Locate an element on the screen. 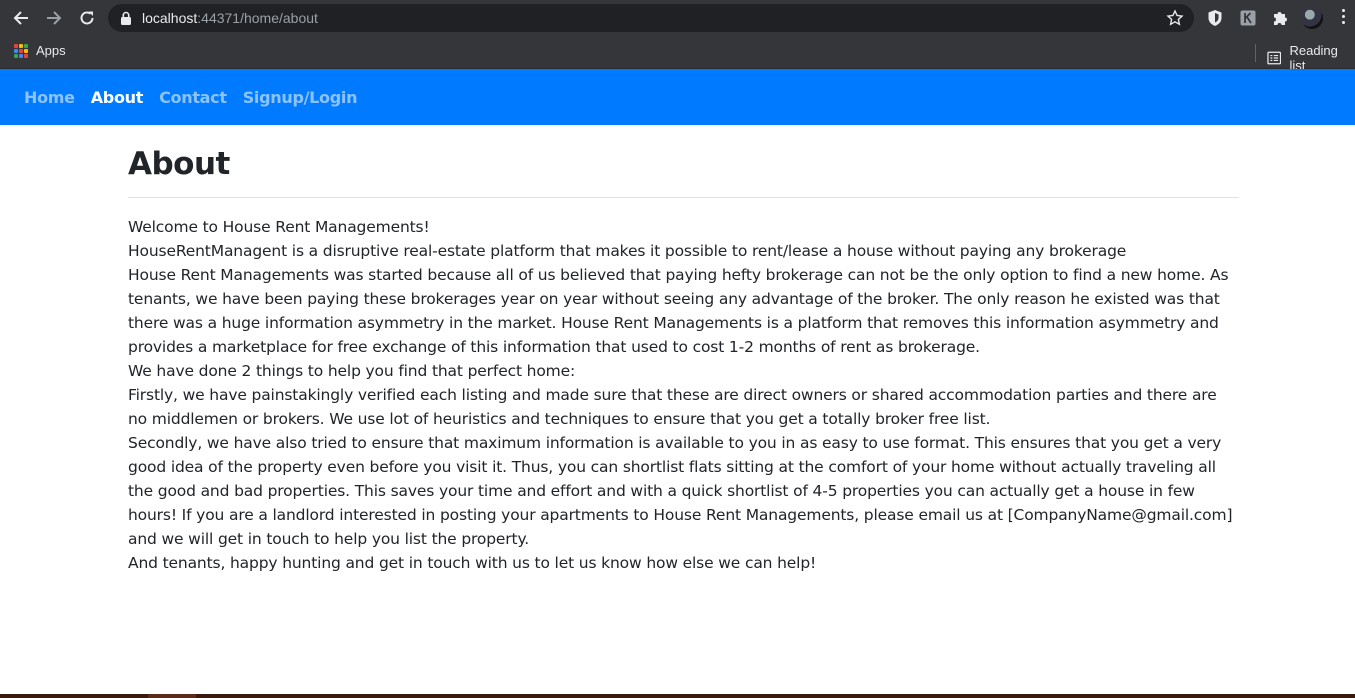 This screenshot has height=698, width=1355. reading-list-icon is located at coordinates (1274, 58).